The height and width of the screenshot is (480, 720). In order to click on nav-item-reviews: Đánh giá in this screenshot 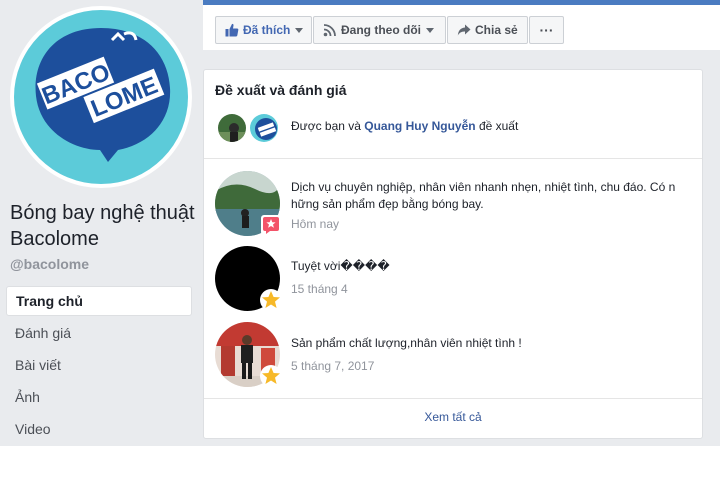, I will do `click(99, 334)`.